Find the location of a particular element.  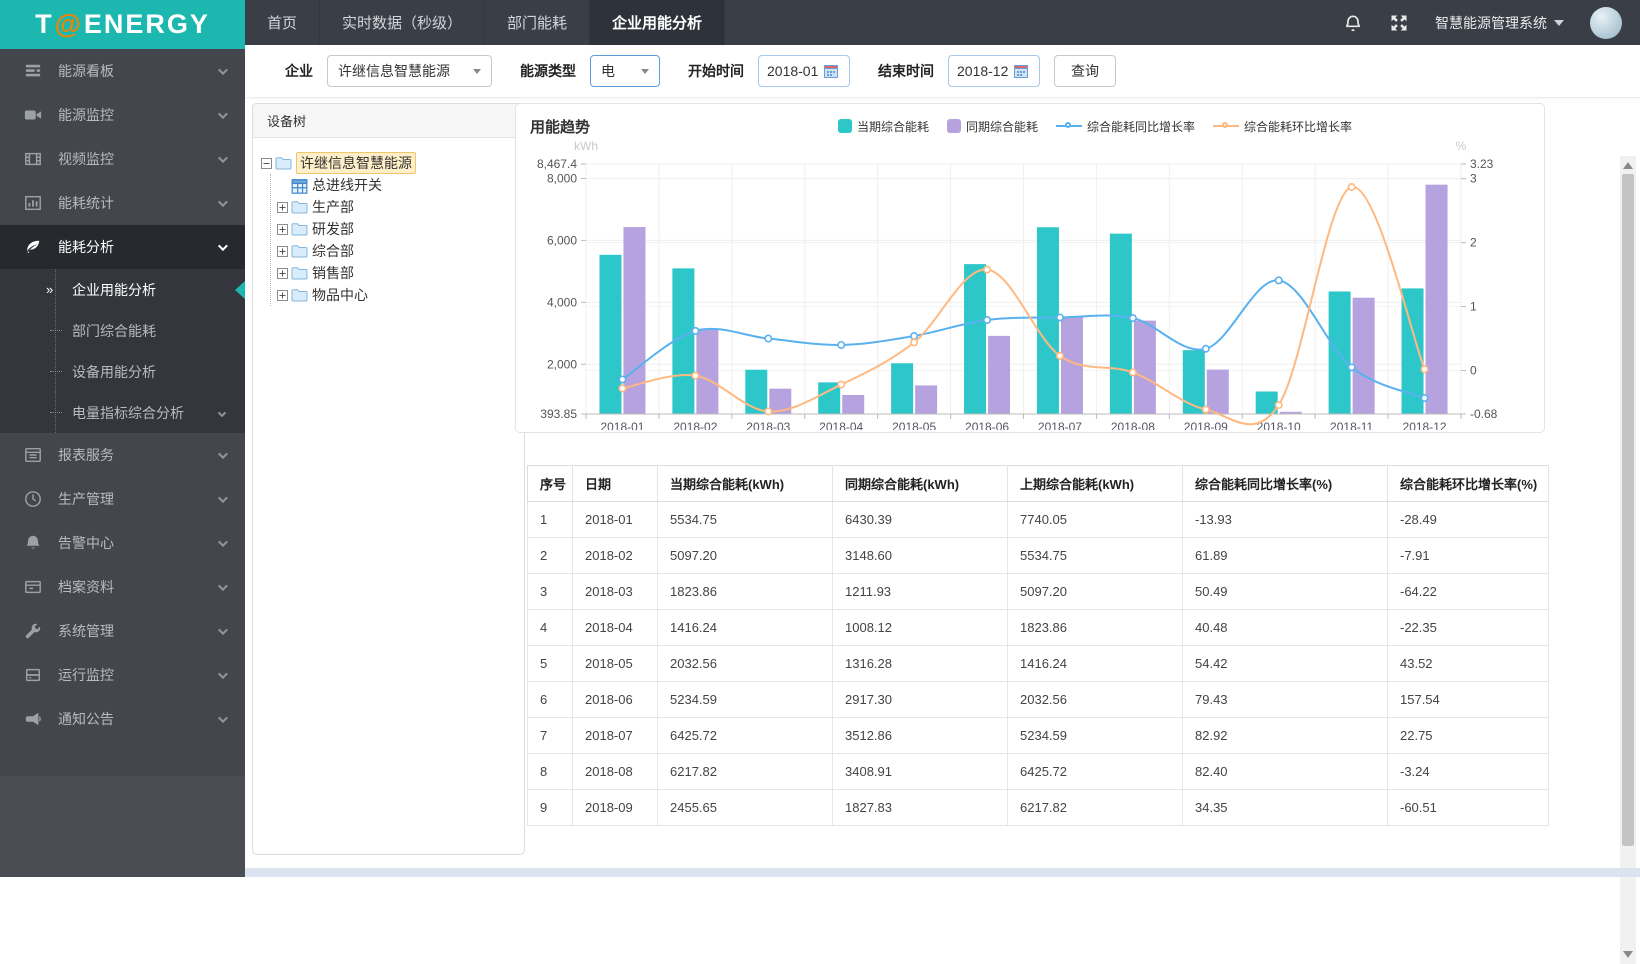

energy-type-select: 电 is located at coordinates (625, 71).